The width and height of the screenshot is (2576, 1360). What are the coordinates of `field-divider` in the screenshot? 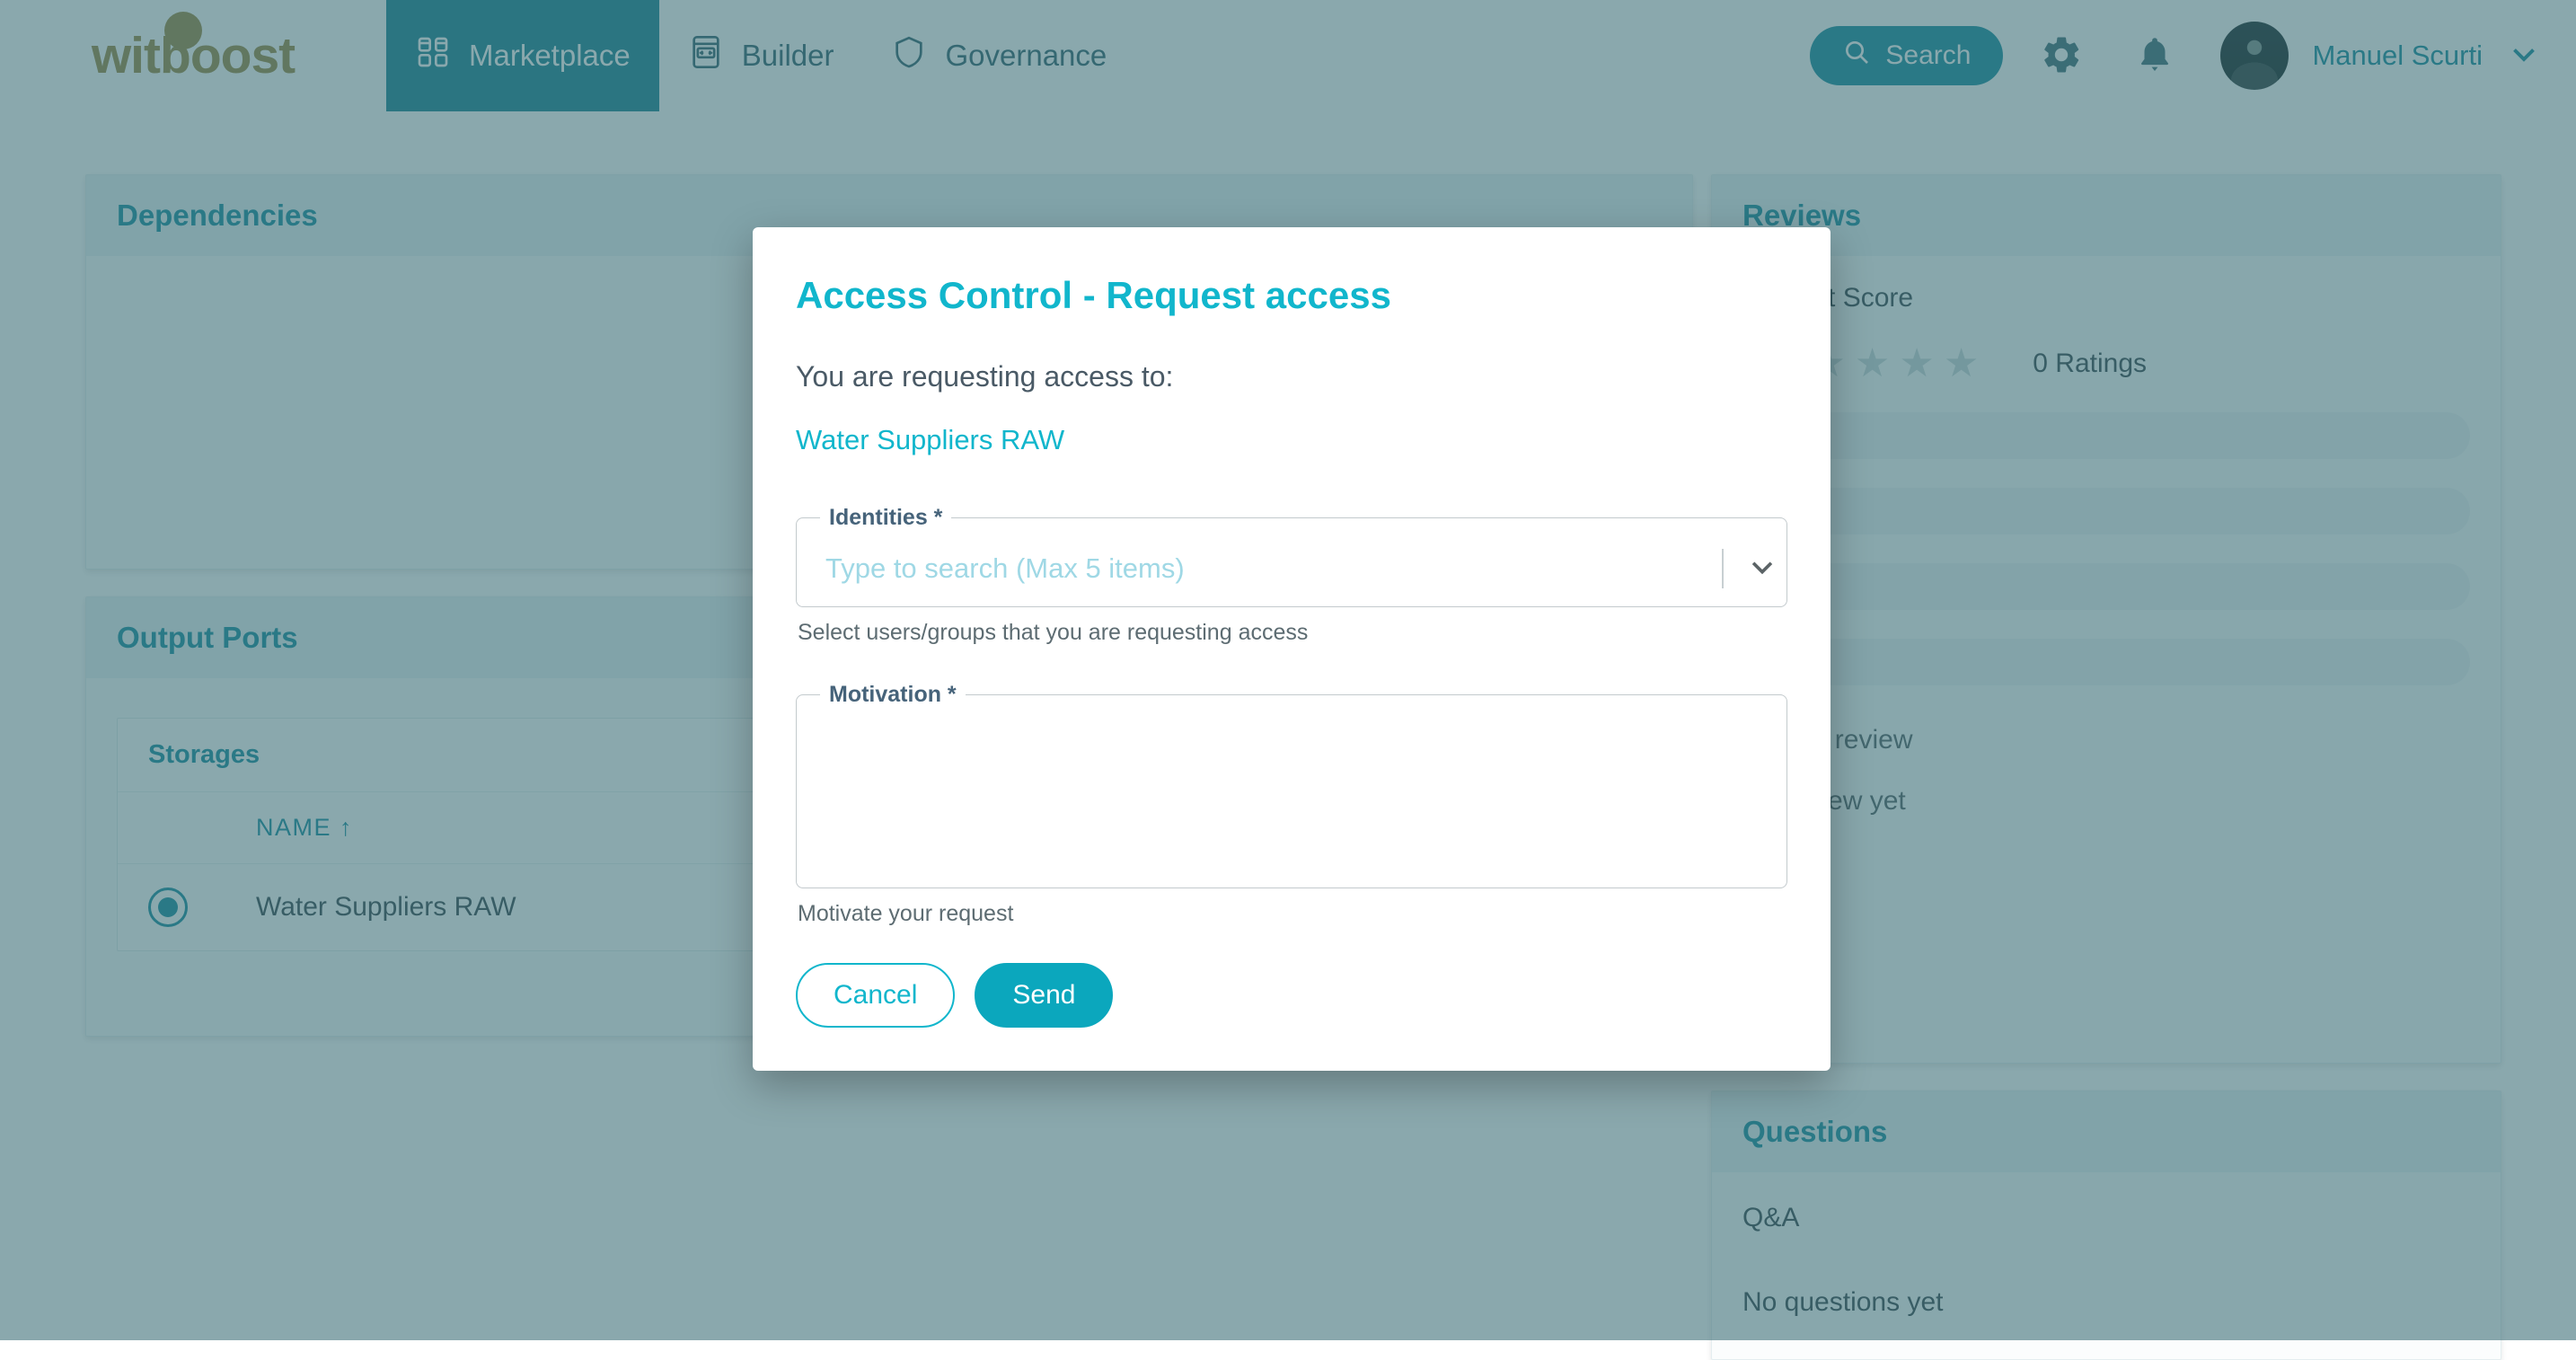 It's located at (1723, 568).